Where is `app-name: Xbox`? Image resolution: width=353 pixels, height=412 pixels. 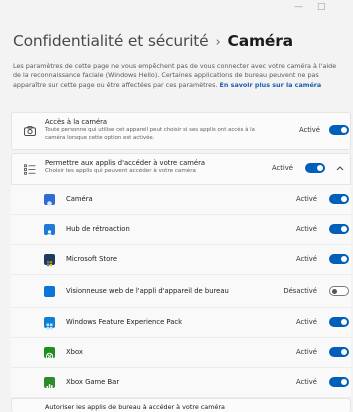
app-name: Xbox is located at coordinates (74, 352).